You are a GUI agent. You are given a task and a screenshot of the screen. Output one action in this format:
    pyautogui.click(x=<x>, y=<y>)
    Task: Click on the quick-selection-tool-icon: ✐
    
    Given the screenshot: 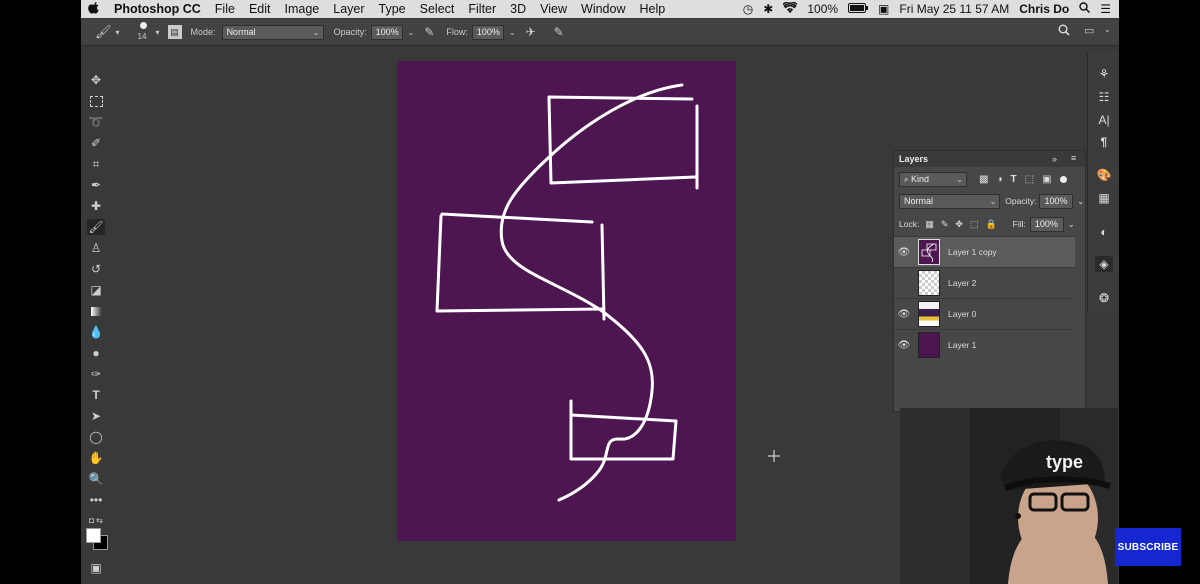 What is the action you would take?
    pyautogui.click(x=96, y=143)
    